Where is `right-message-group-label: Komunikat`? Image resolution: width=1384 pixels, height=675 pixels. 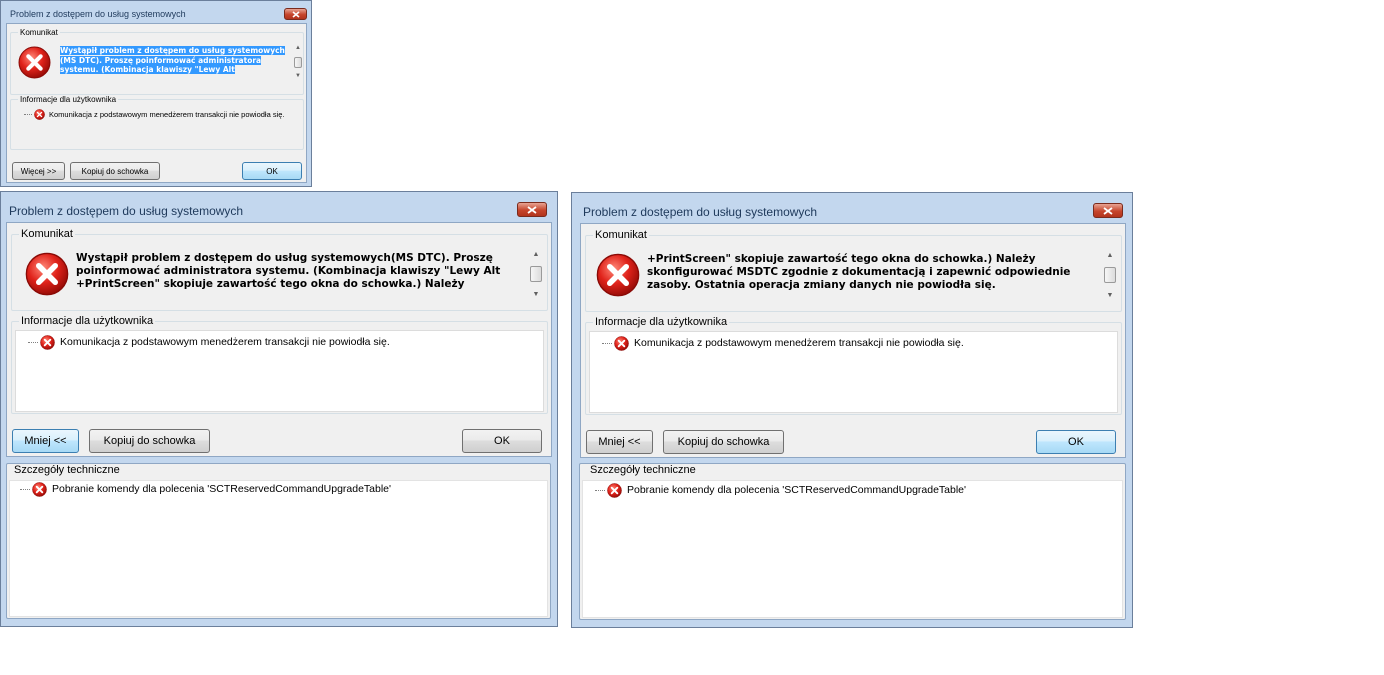 right-message-group-label: Komunikat is located at coordinates (621, 235).